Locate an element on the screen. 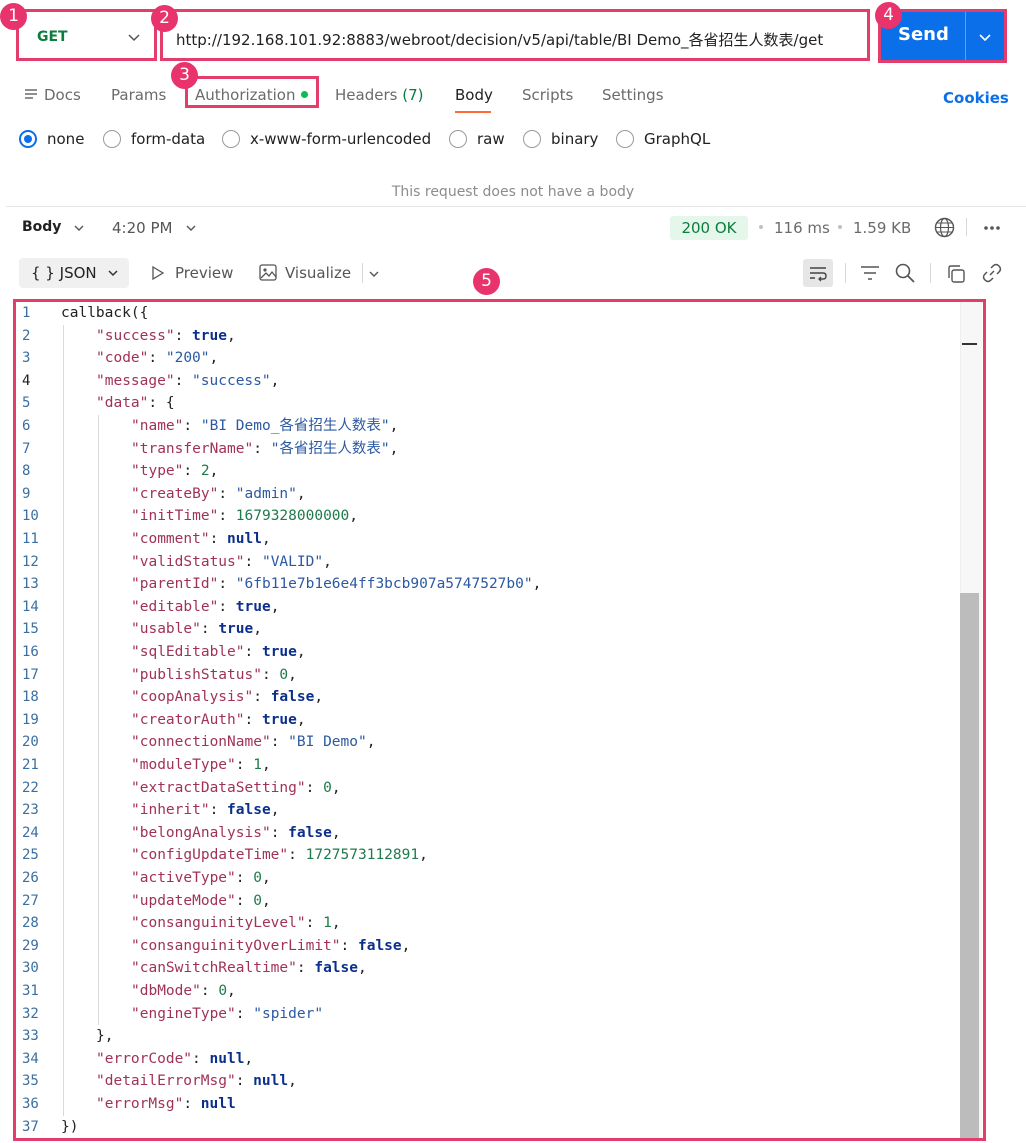 This screenshot has width=1026, height=1143. tab-headers: Headers (7) is located at coordinates (379, 95).